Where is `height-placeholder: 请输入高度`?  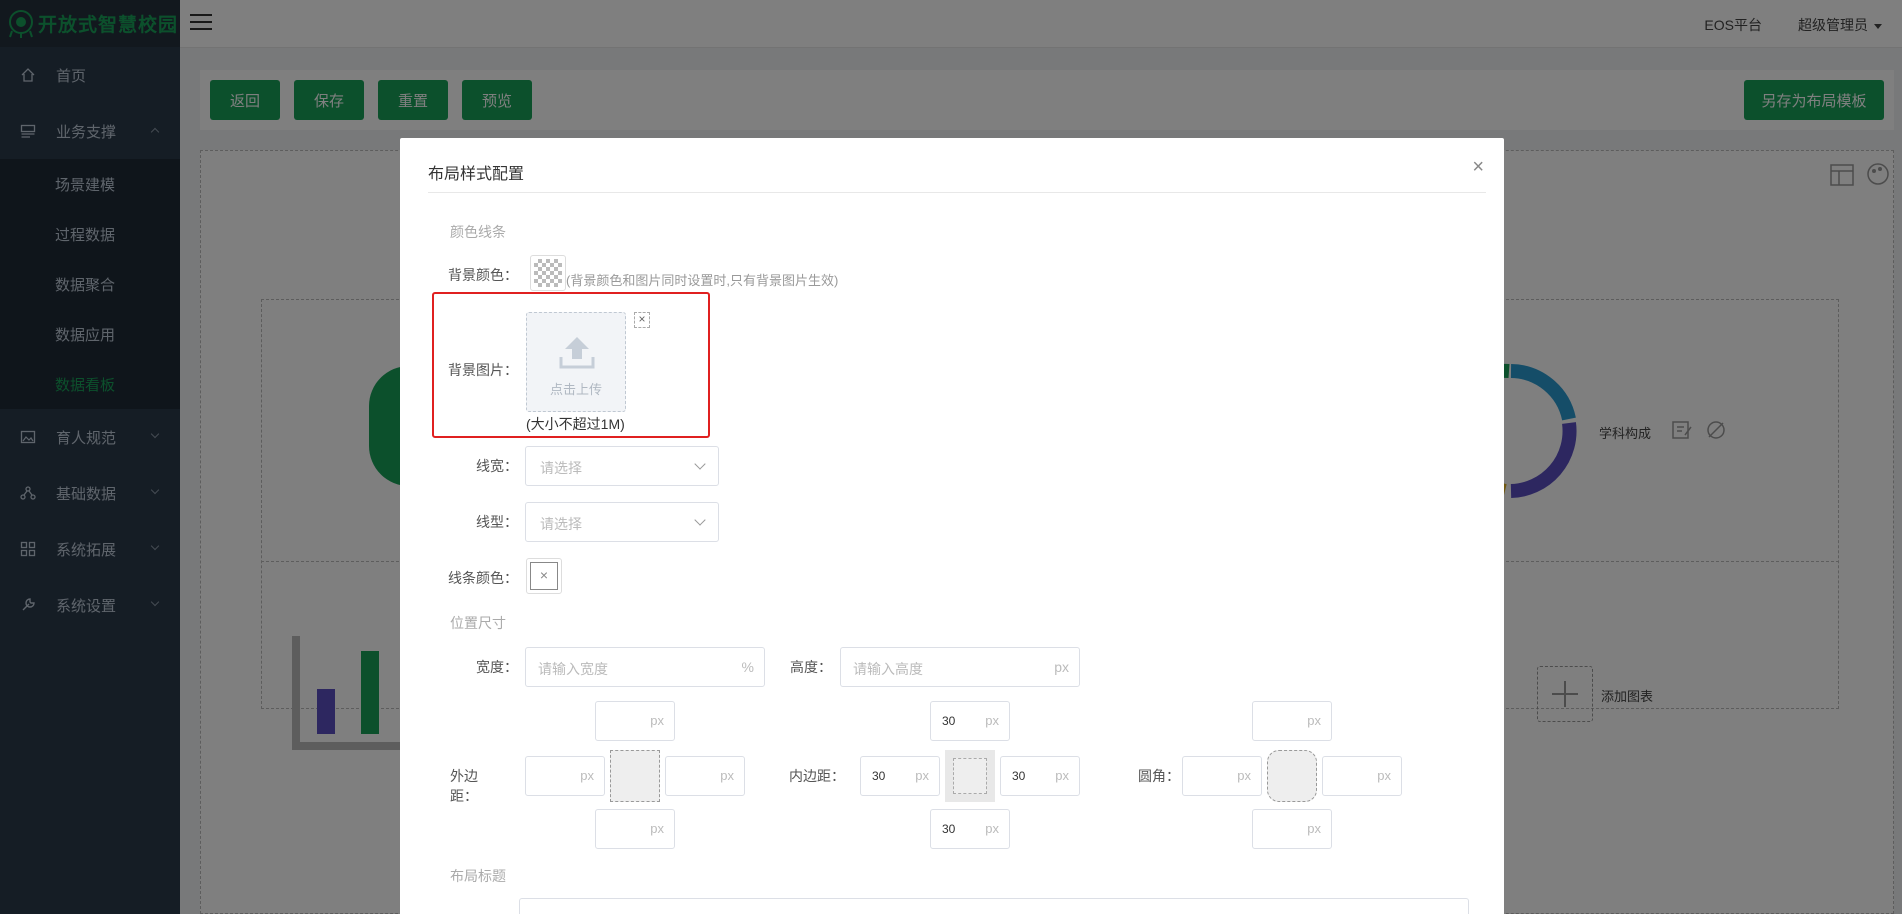
height-placeholder: 请输入高度 is located at coordinates (888, 669).